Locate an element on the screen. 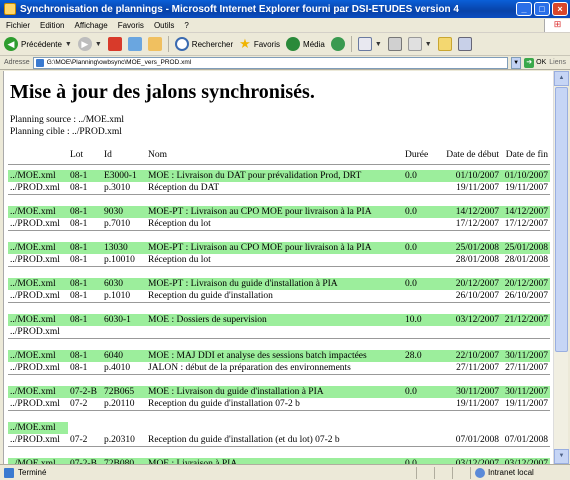 The height and width of the screenshot is (480, 570). search-button: Rechercher is located at coordinates (203, 44).